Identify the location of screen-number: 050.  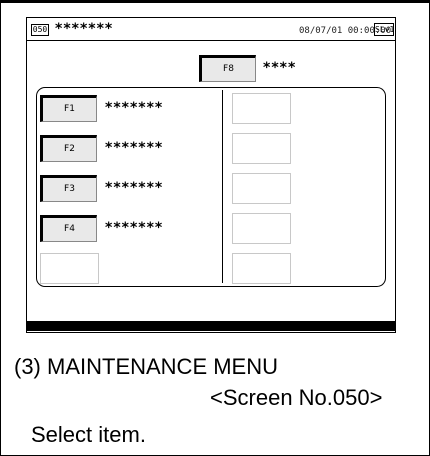
(40, 30).